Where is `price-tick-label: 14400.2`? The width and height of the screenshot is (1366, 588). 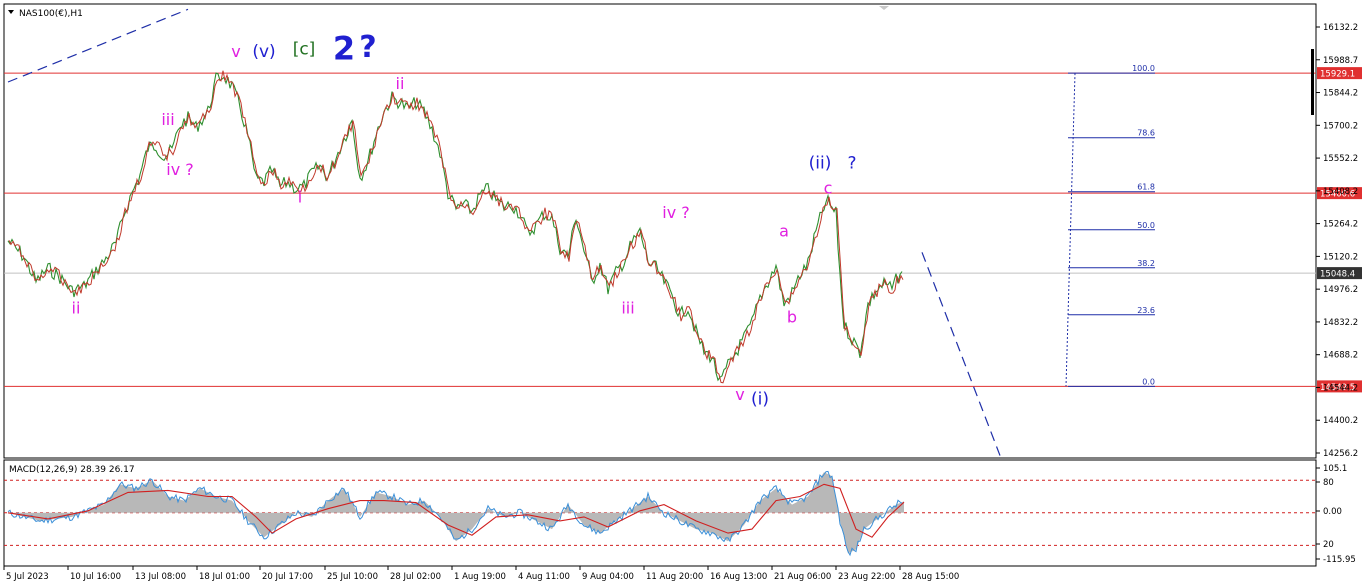 price-tick-label: 14400.2 is located at coordinates (1340, 421).